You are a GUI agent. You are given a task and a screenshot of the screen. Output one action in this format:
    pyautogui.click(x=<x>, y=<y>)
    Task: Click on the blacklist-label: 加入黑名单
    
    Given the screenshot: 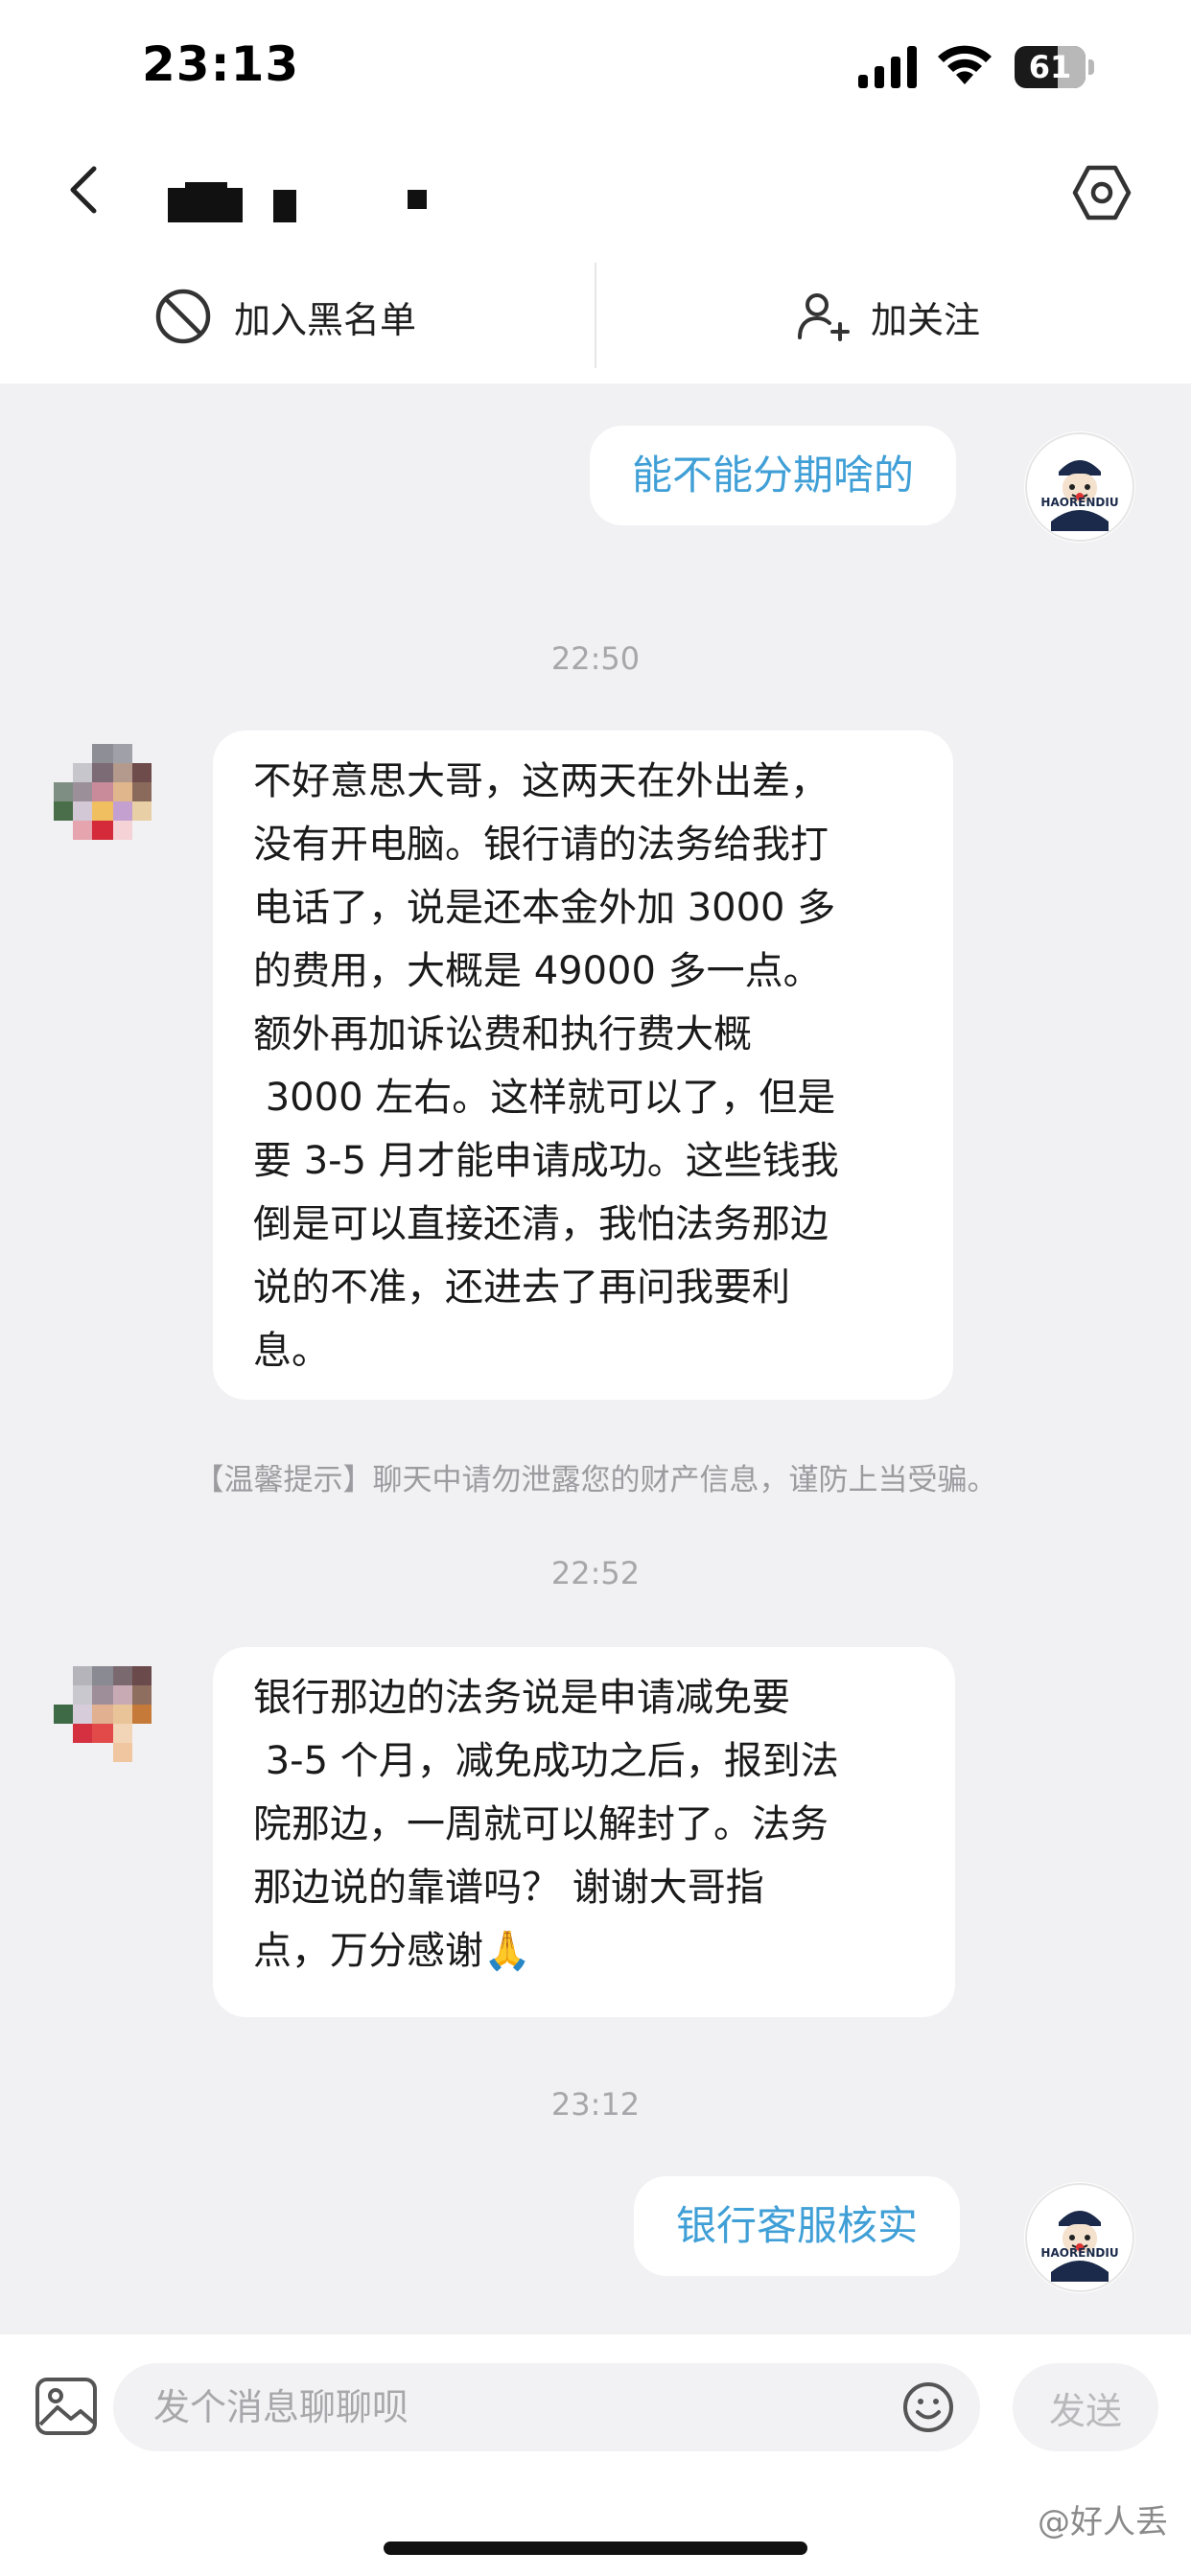 What is the action you would take?
    pyautogui.click(x=325, y=320)
    